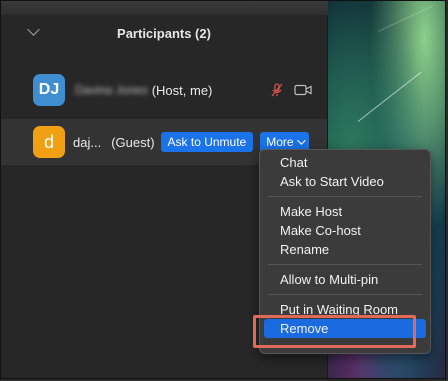 This screenshot has height=381, width=448. I want to click on menu-item-ask-to-start-video: Ask to Start Video, so click(345, 181).